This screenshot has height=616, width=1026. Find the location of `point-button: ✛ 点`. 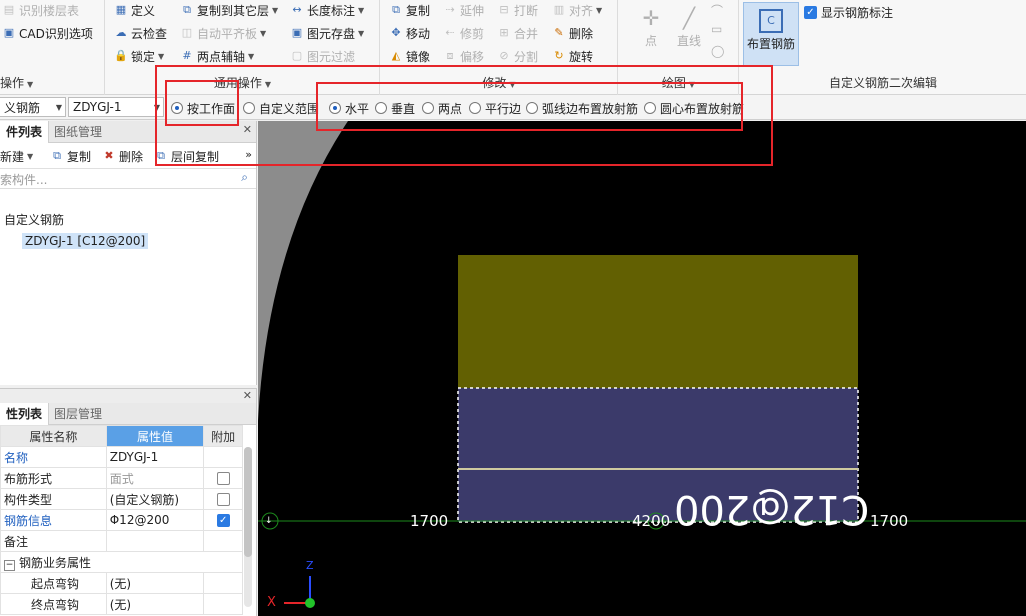

point-button: ✛ 点 is located at coordinates (651, 30).